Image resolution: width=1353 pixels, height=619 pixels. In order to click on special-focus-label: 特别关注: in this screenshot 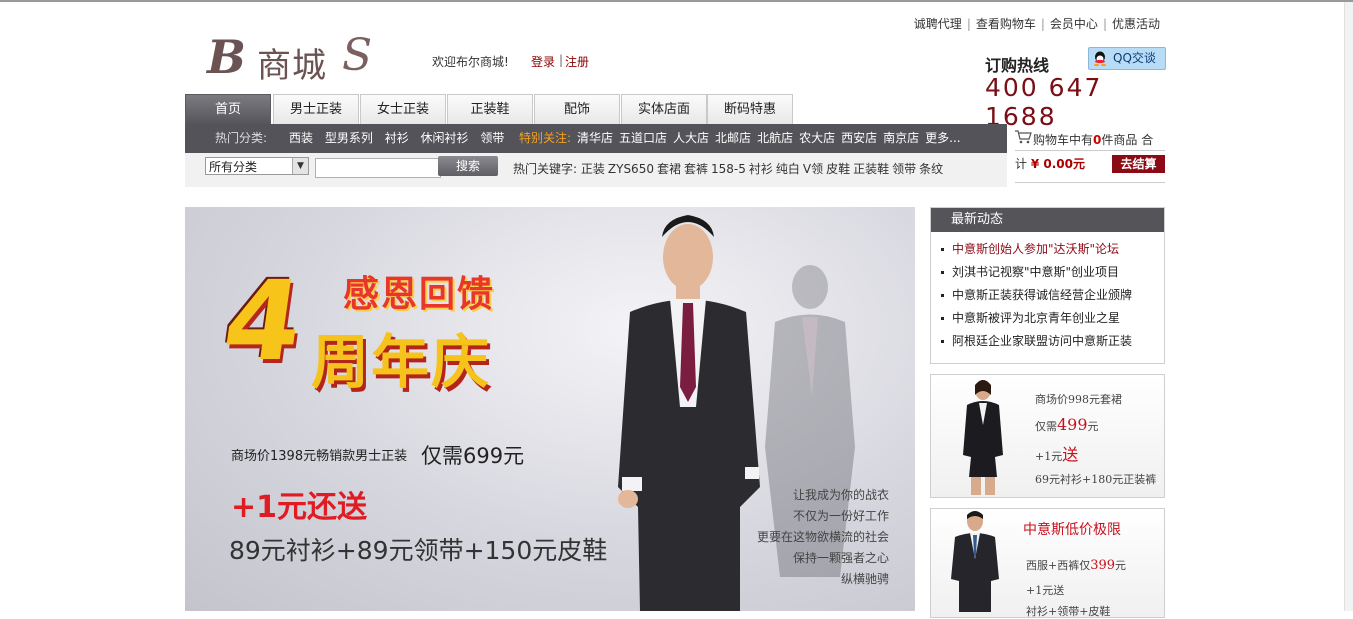, I will do `click(545, 138)`.